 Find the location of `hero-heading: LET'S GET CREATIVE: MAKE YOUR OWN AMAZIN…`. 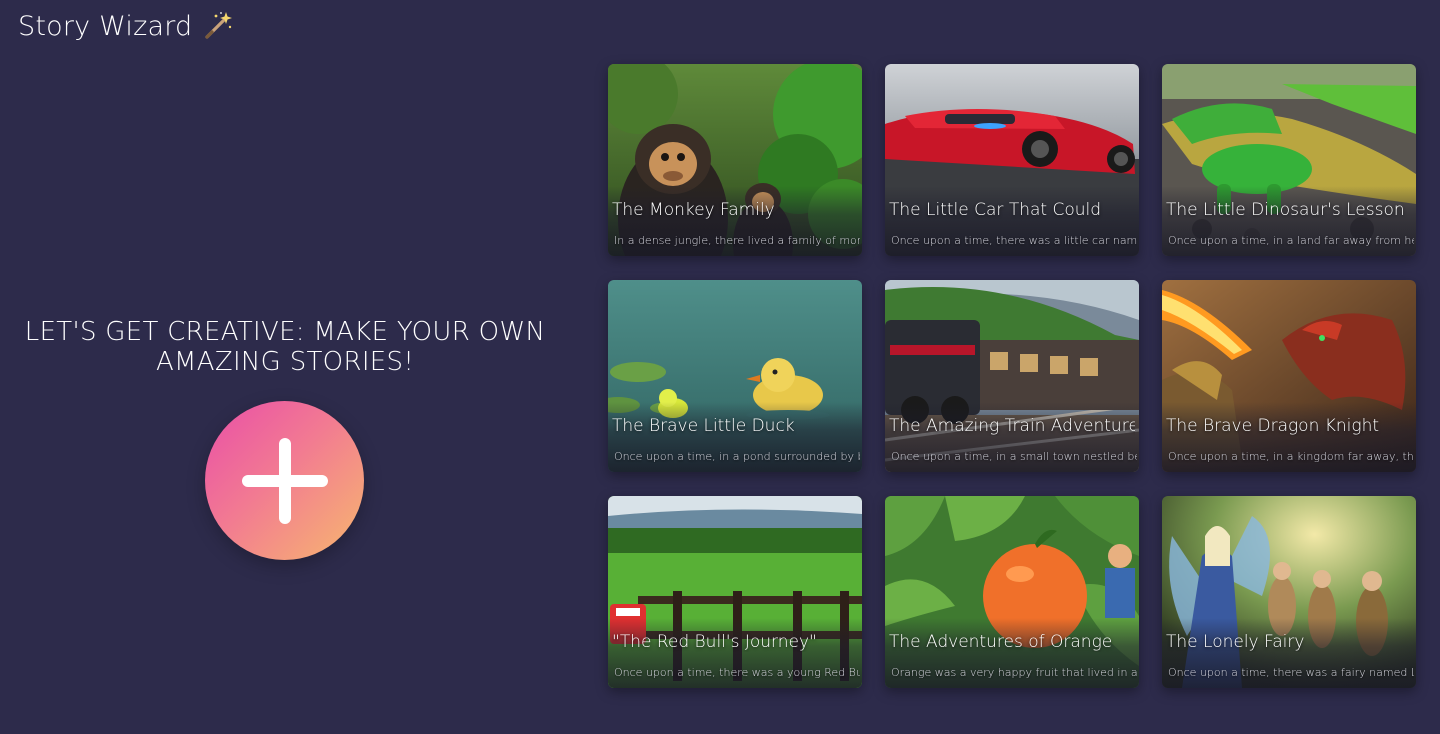

hero-heading: LET'S GET CREATIVE: MAKE YOUR OWN AMAZIN… is located at coordinates (285, 347).